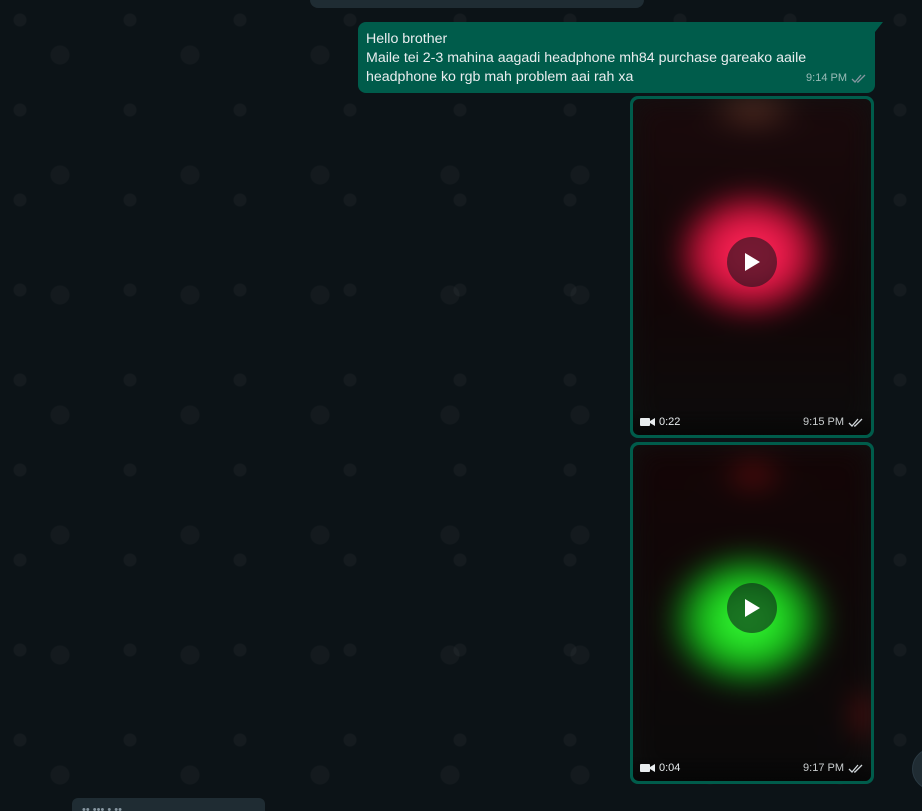 This screenshot has height=811, width=922. Describe the element at coordinates (823, 422) in the screenshot. I see `message-time: 9:15 PM` at that location.